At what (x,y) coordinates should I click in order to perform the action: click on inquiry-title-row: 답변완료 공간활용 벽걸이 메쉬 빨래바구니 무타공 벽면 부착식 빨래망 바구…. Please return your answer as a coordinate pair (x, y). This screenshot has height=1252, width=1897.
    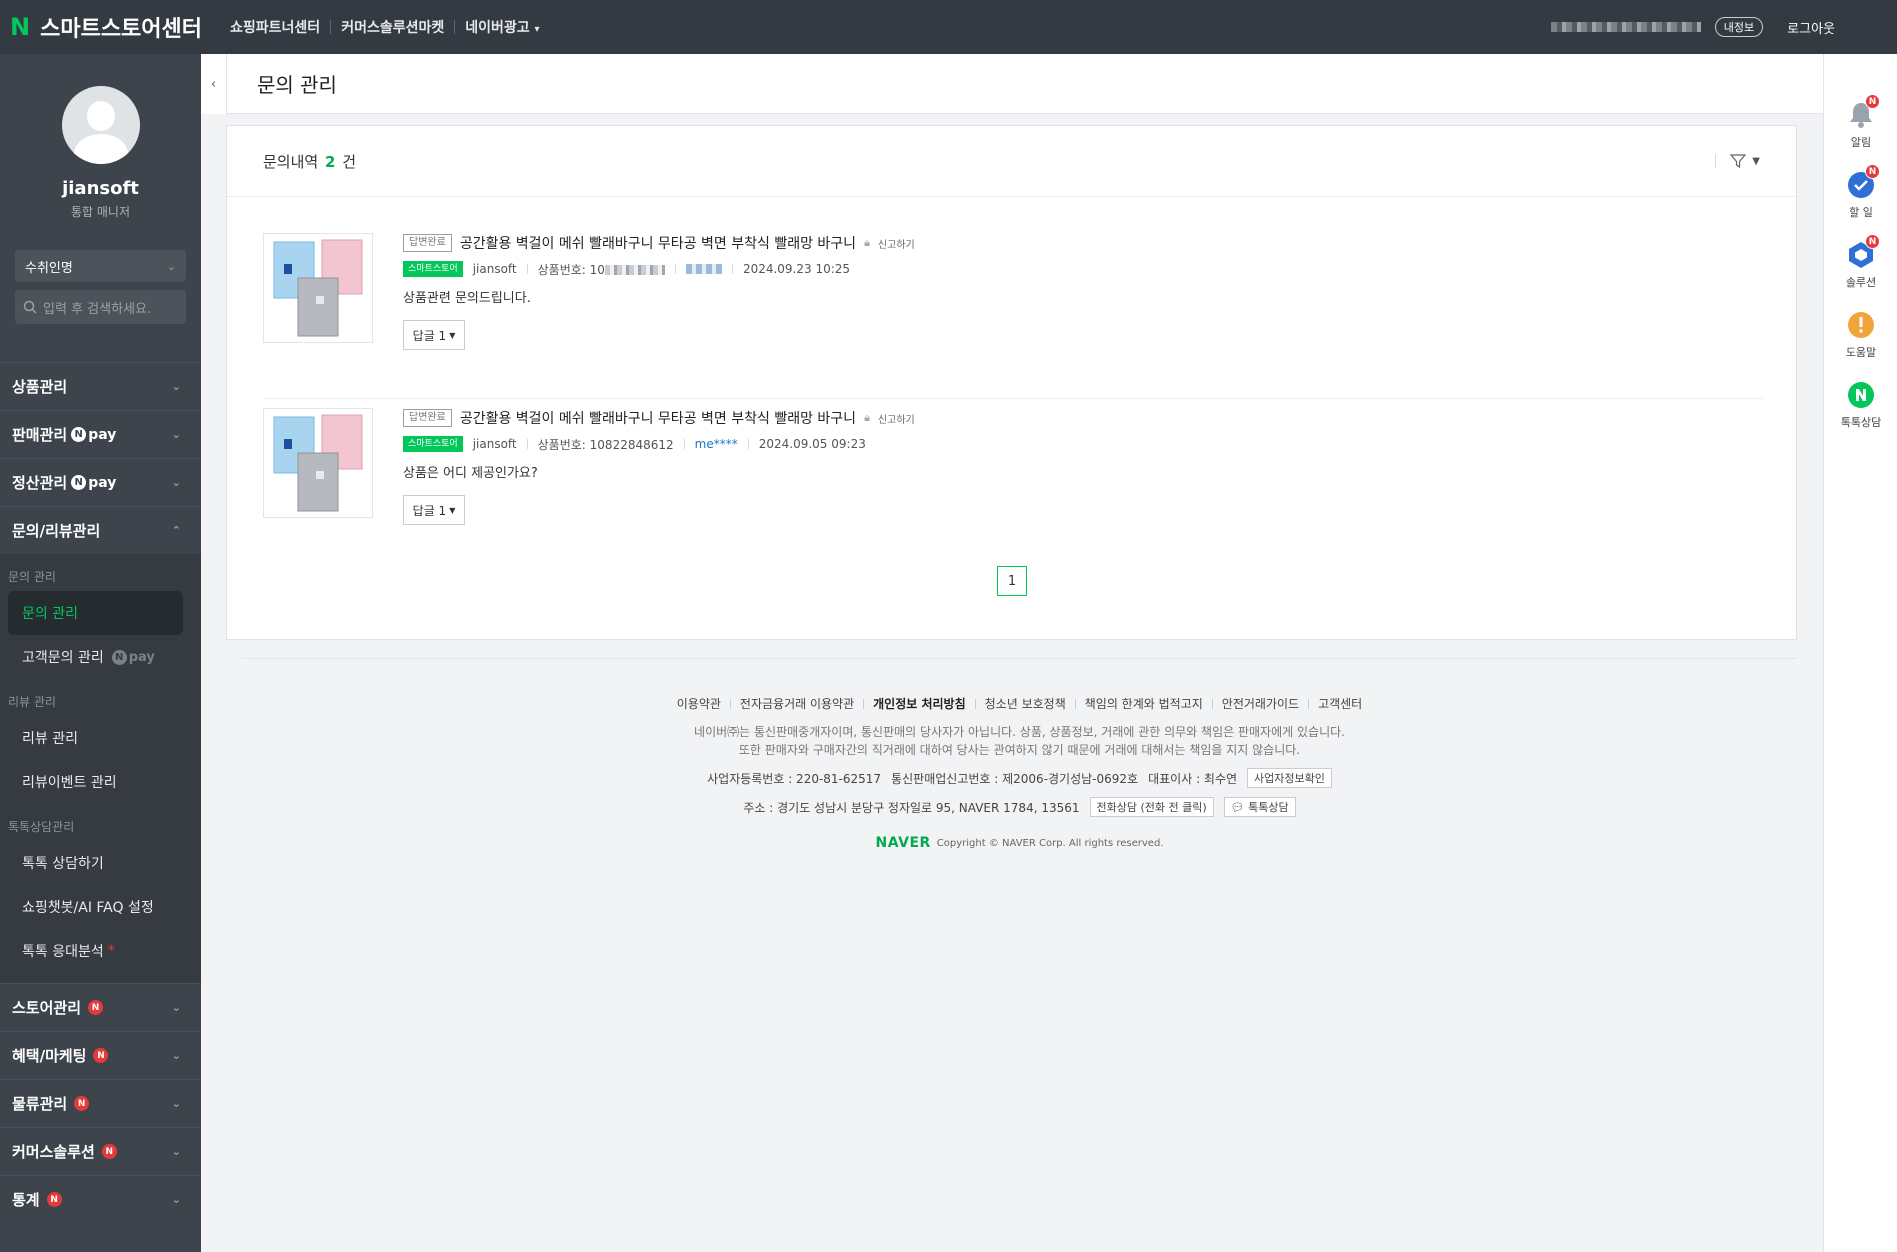
    Looking at the image, I should click on (659, 243).